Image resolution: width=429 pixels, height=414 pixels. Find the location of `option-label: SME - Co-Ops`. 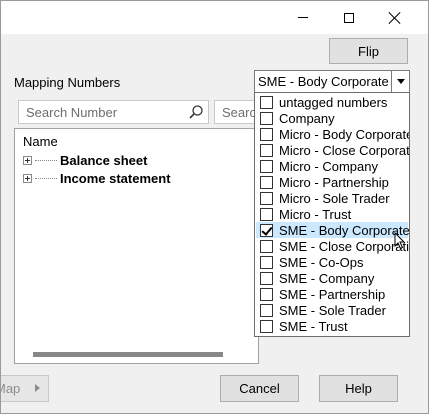

option-label: SME - Co-Ops is located at coordinates (321, 262).